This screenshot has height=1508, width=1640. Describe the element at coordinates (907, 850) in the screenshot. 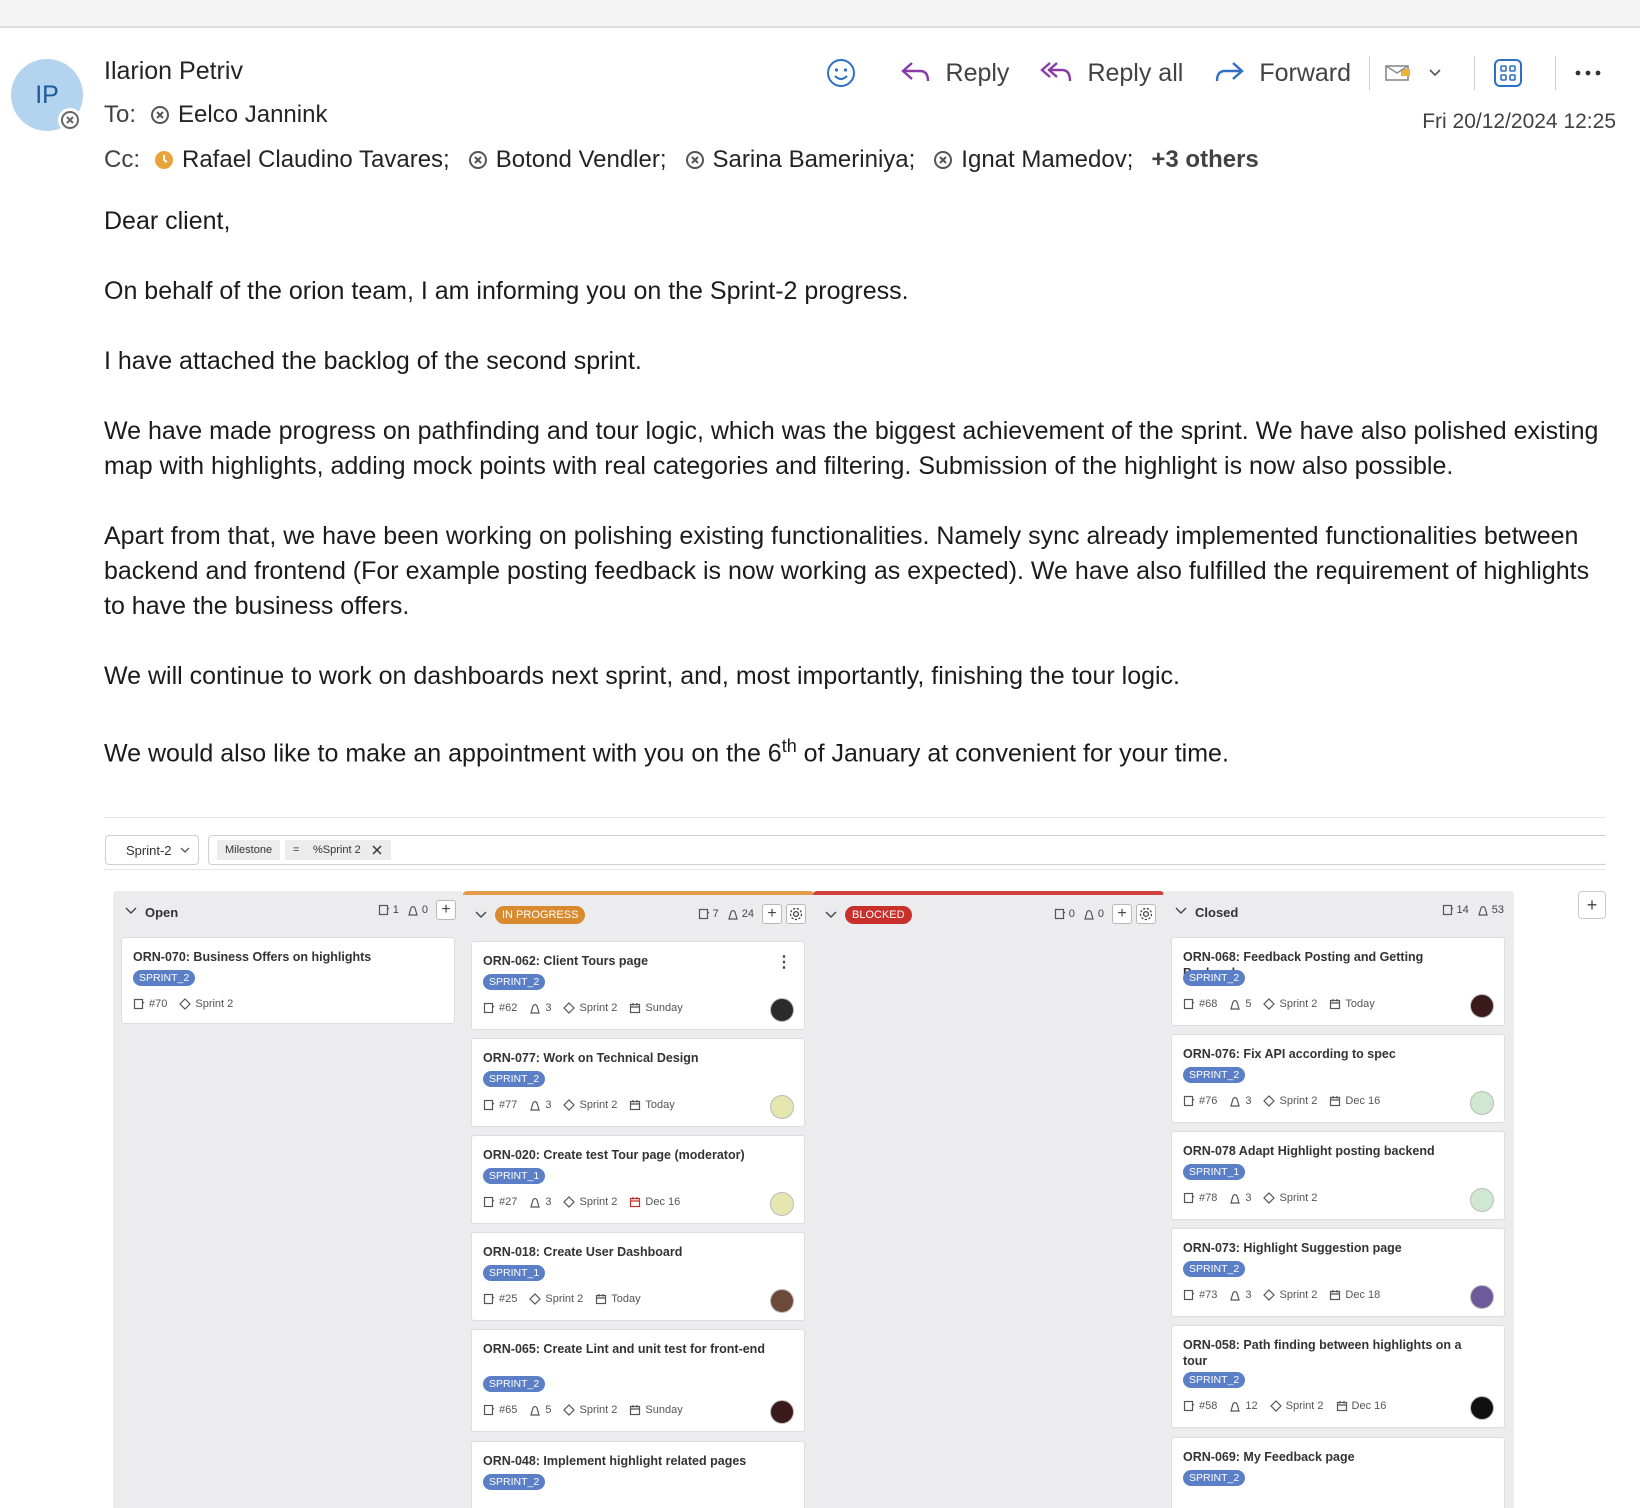

I see `filter-search-input: Milestone = %Sprint 2` at that location.